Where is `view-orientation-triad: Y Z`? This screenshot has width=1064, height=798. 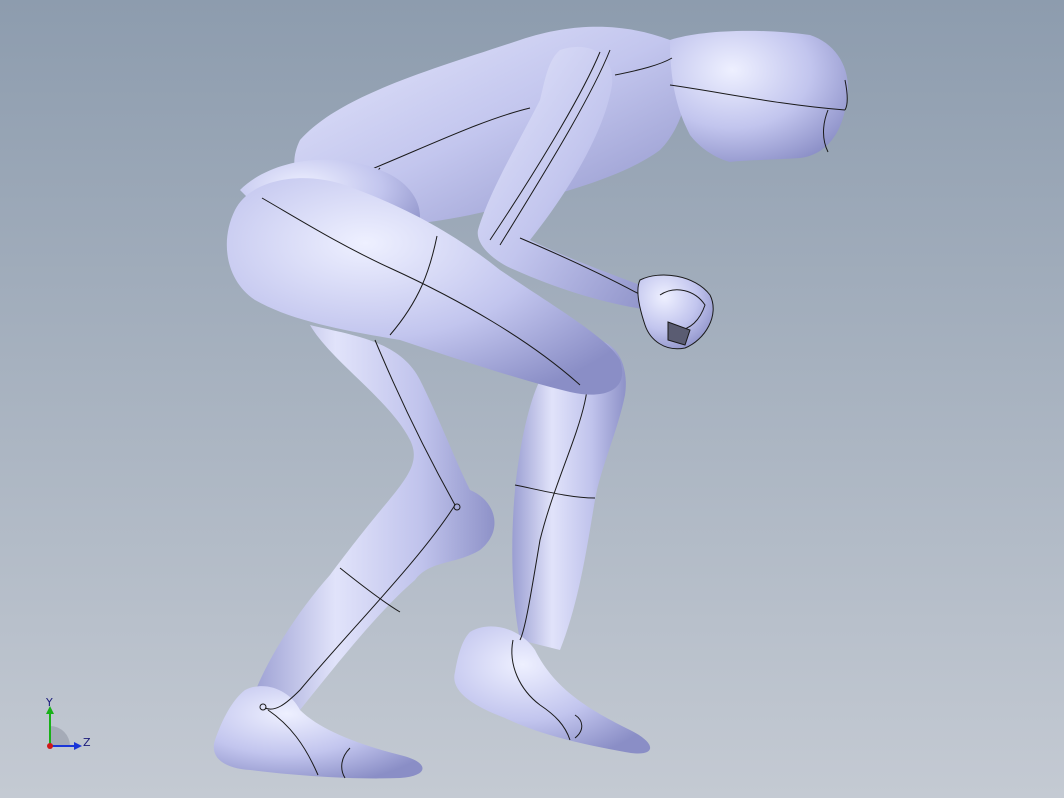 view-orientation-triad: Y Z is located at coordinates (68, 723).